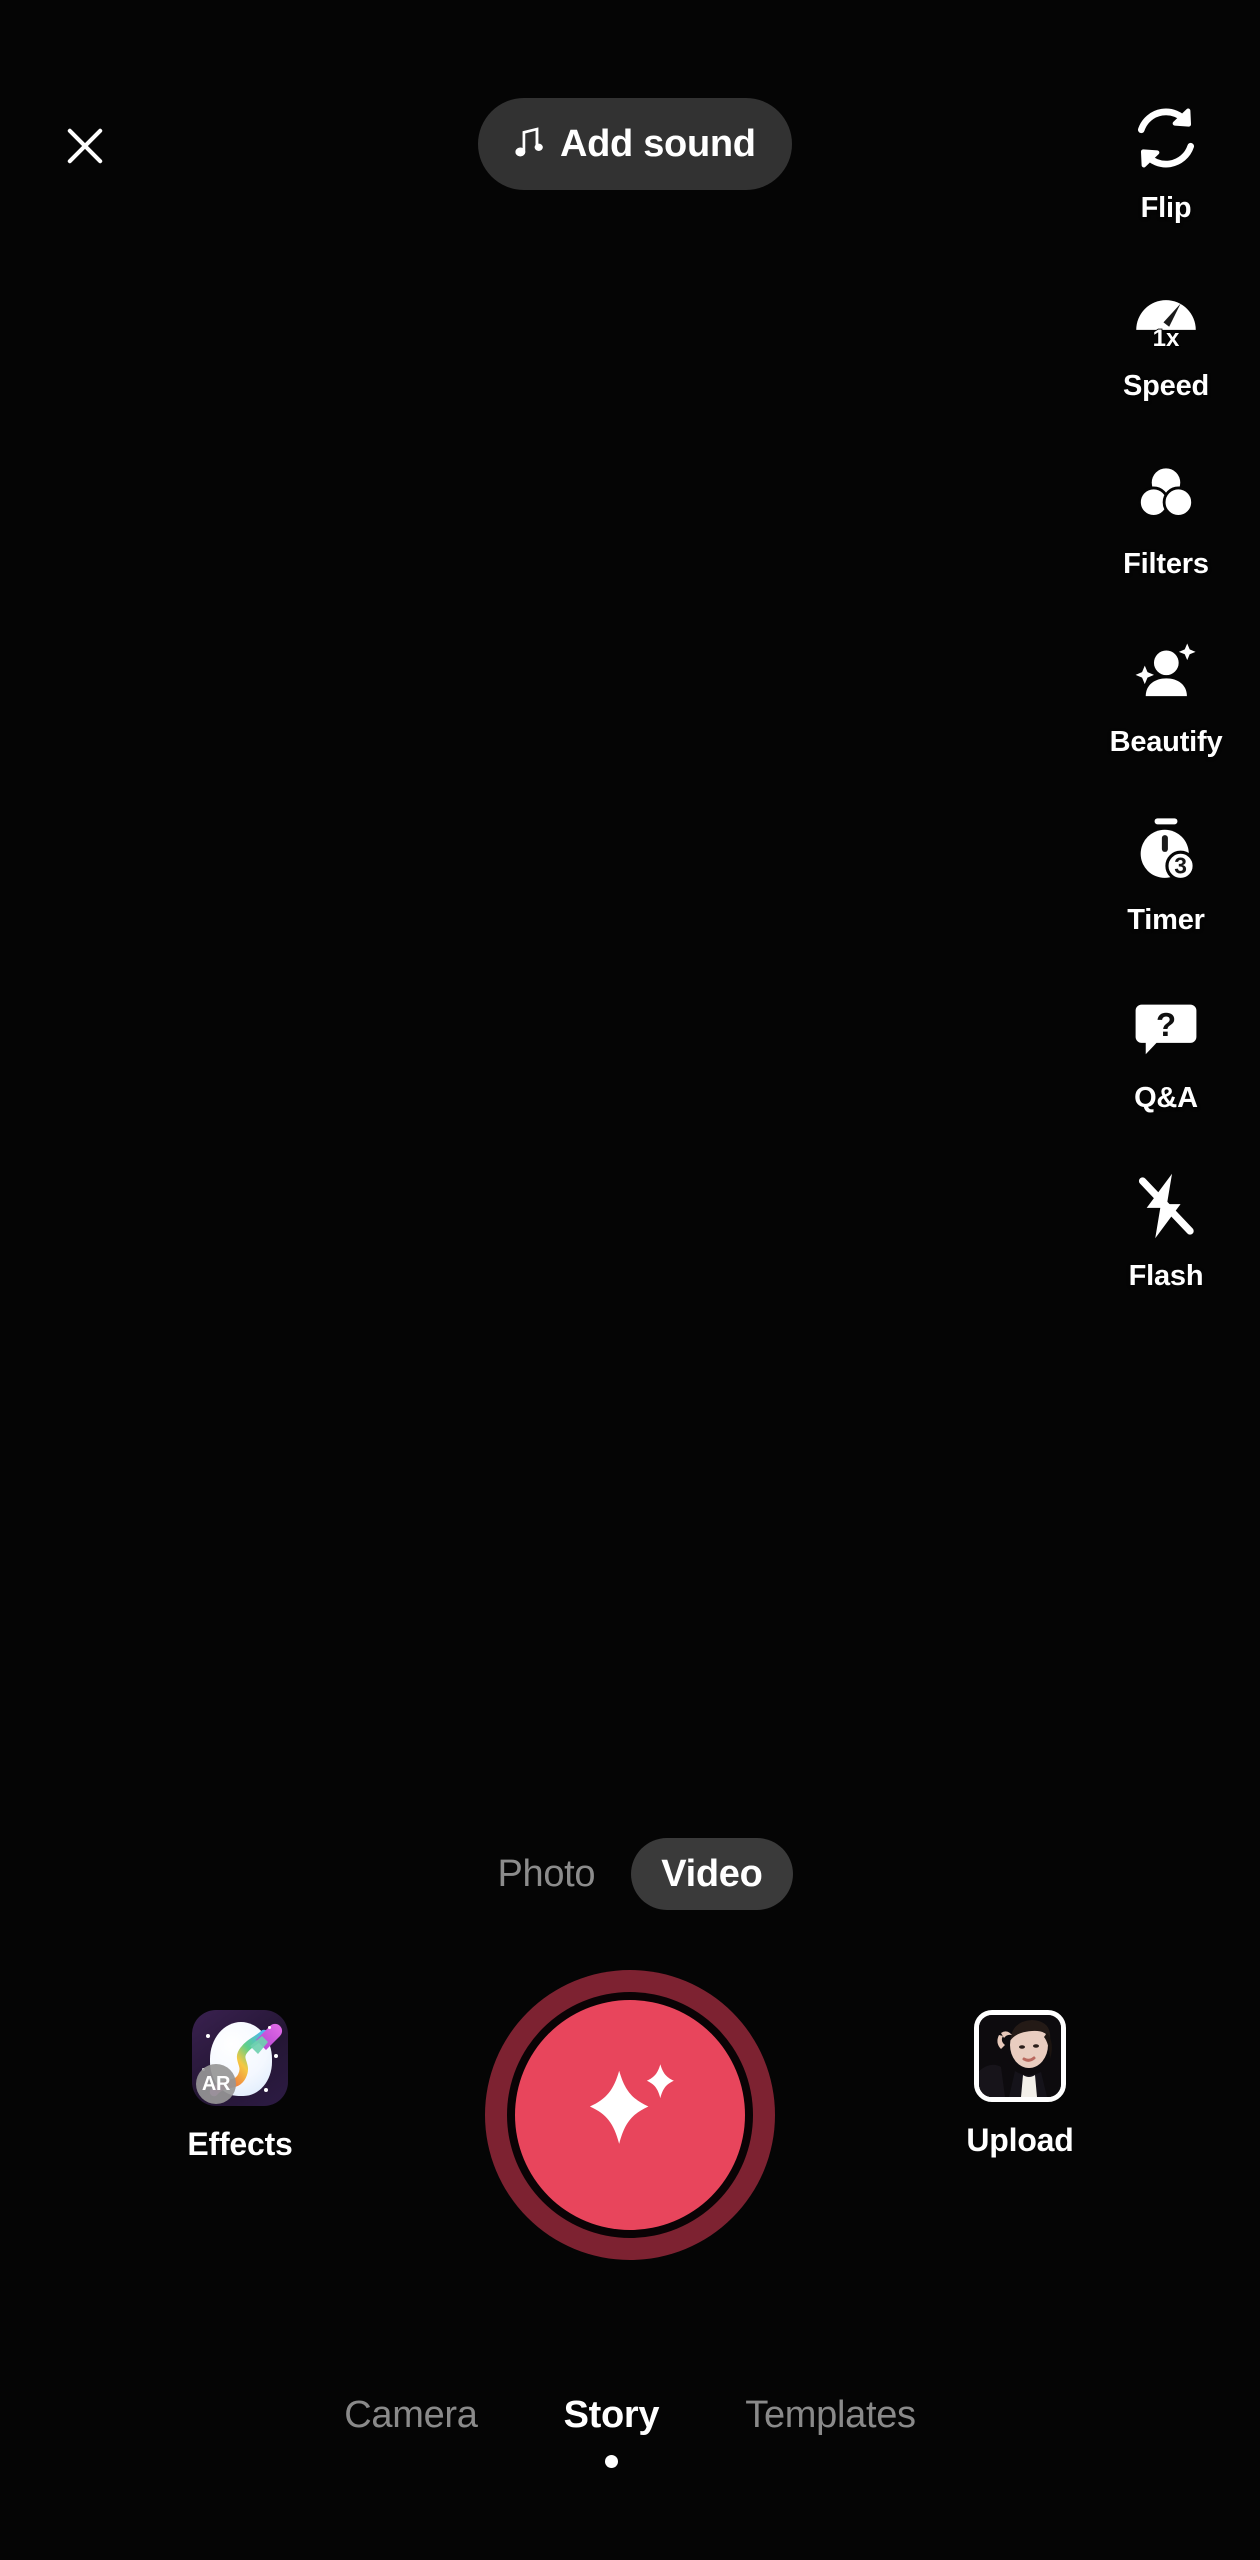  I want to click on rail-label-flash: Flash, so click(1166, 1276).